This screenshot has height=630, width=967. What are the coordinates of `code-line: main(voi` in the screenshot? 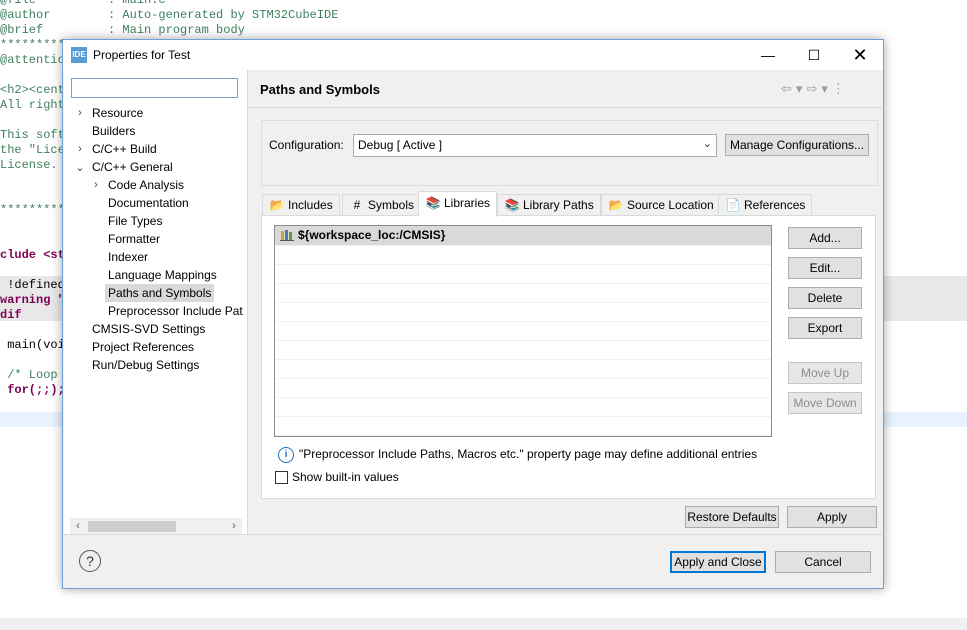 It's located at (32, 345).